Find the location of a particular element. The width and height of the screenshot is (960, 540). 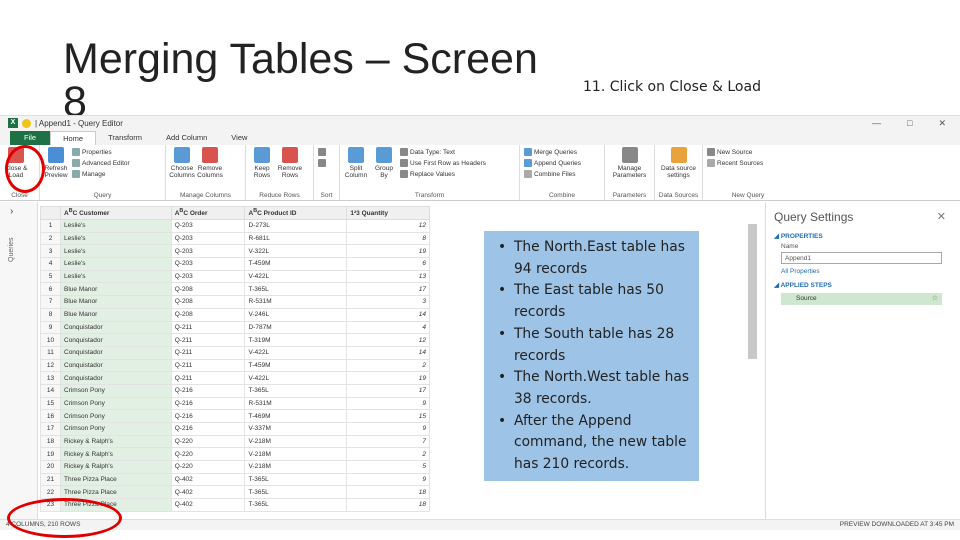

manage-button: Manage is located at coordinates (101, 174).